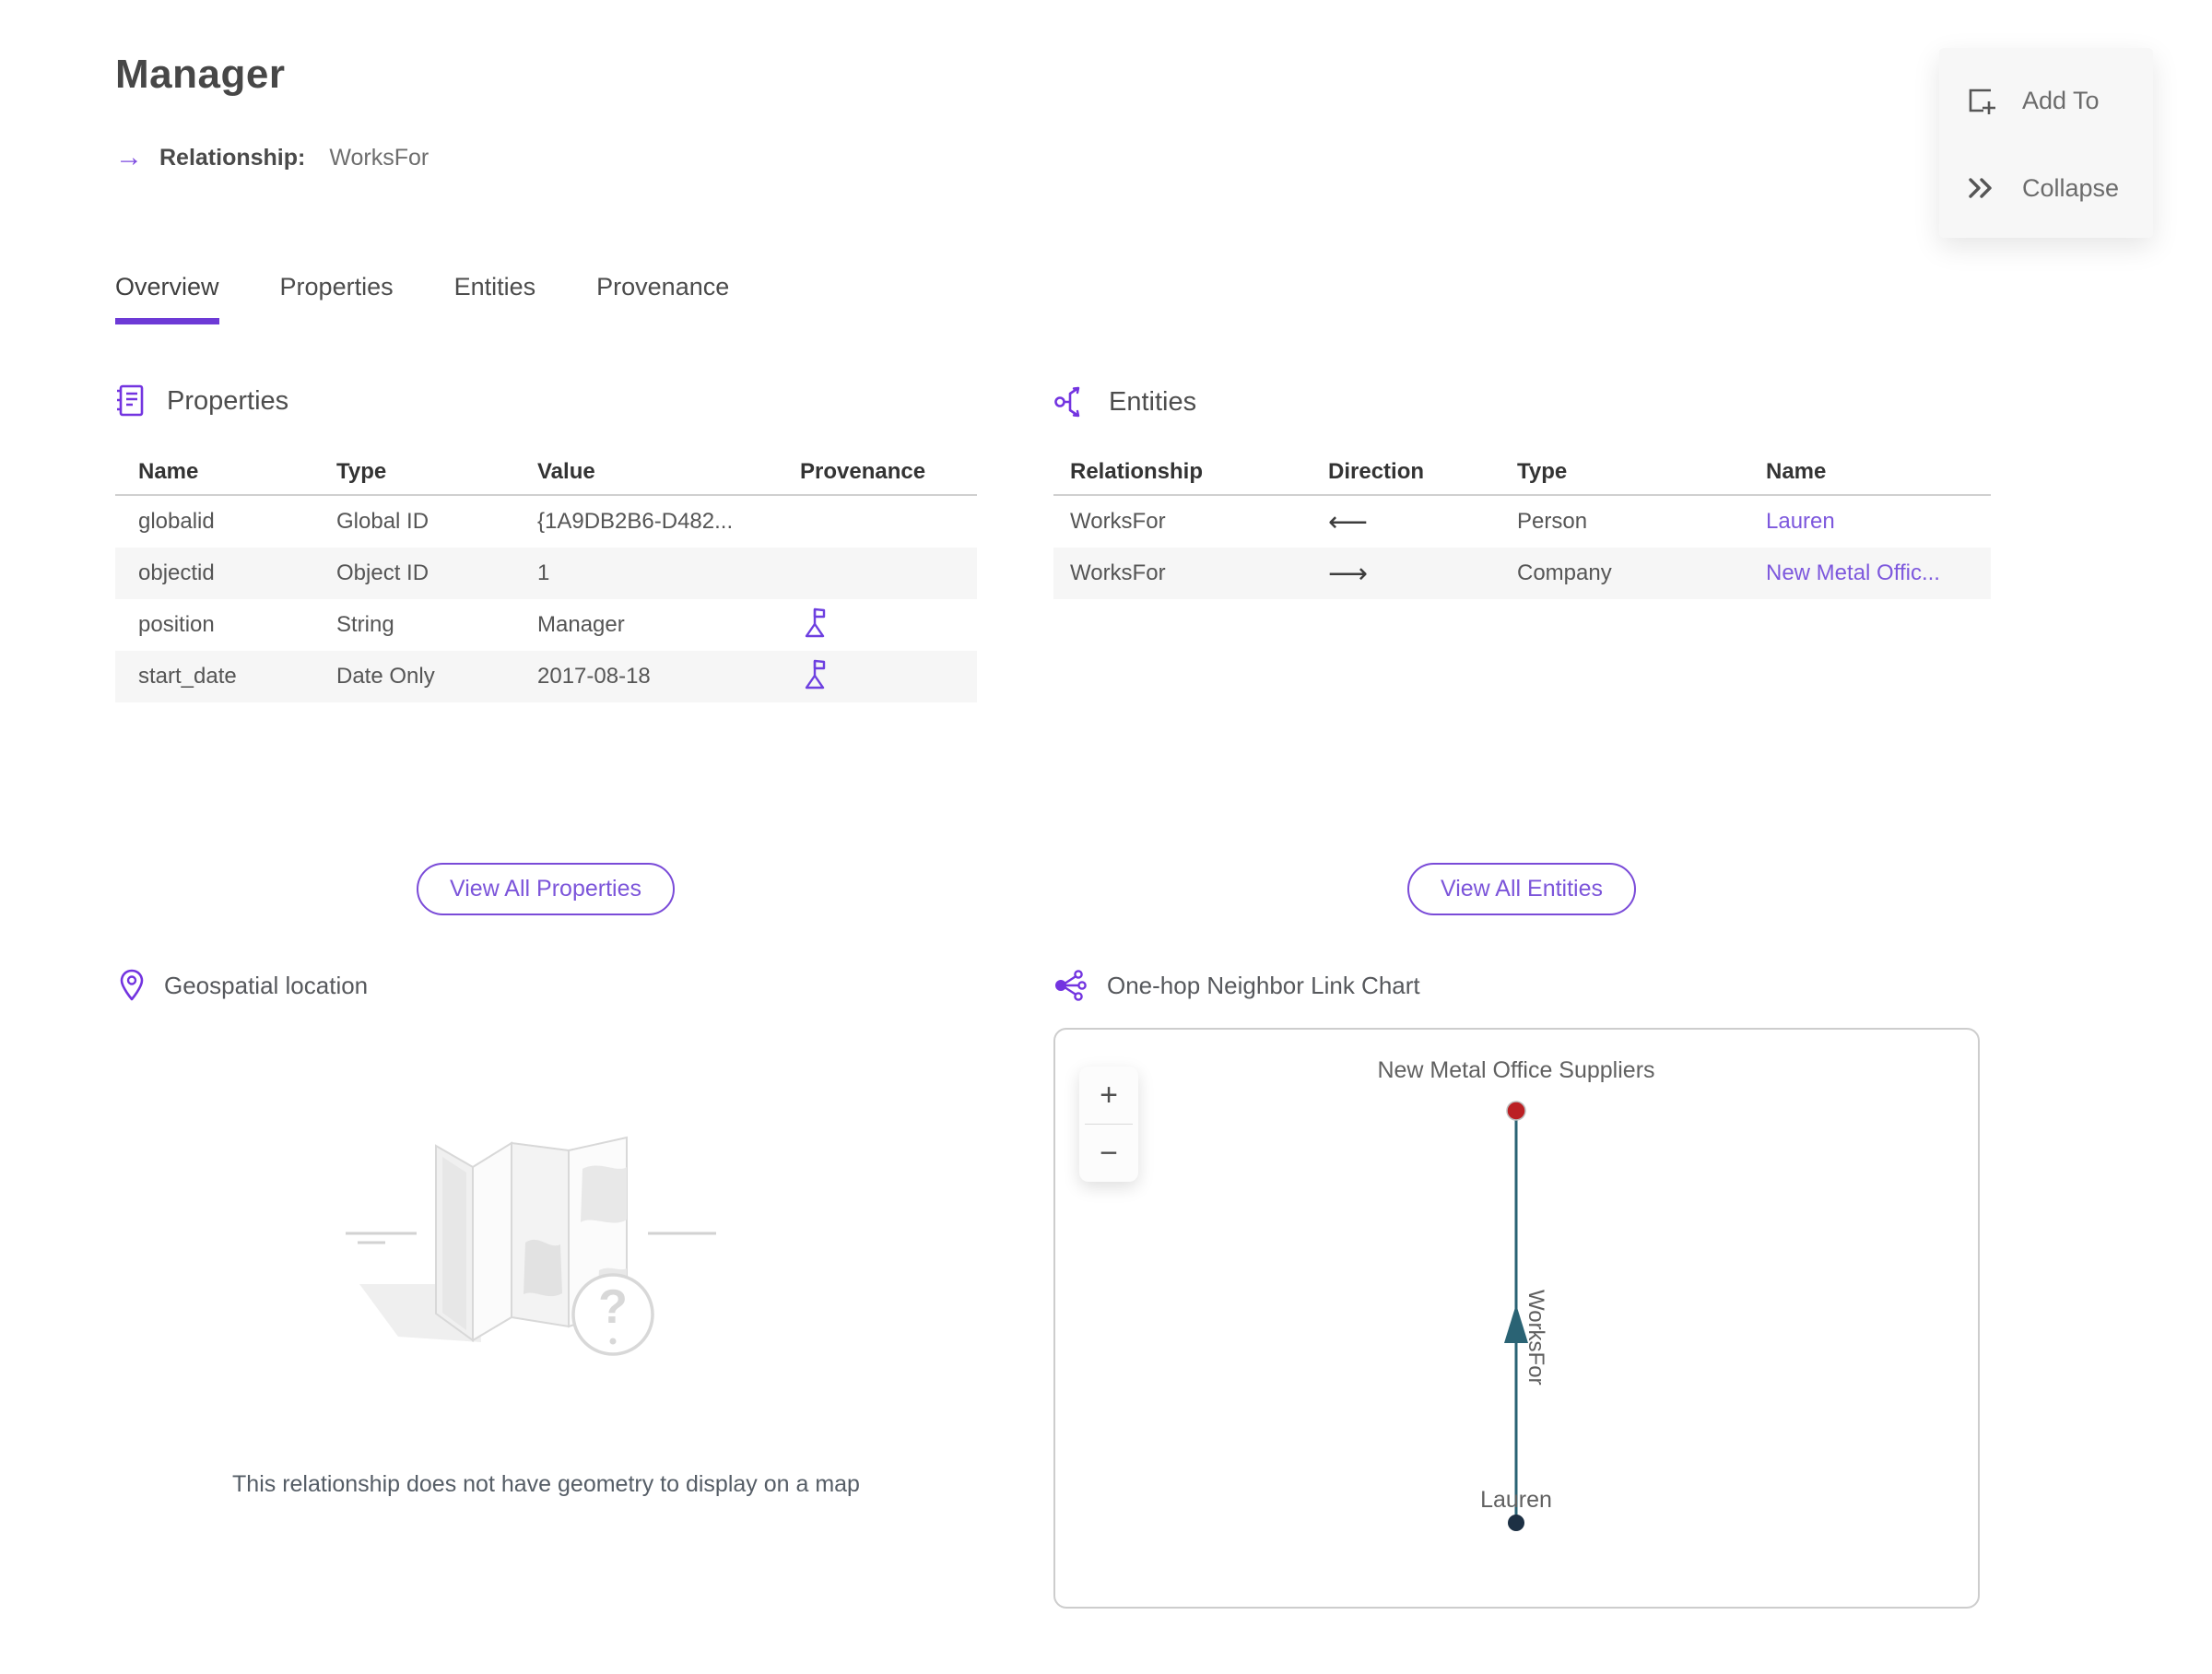 This screenshot has height=1674, width=2212. Describe the element at coordinates (1552, 522) in the screenshot. I see `entity-type: Person` at that location.